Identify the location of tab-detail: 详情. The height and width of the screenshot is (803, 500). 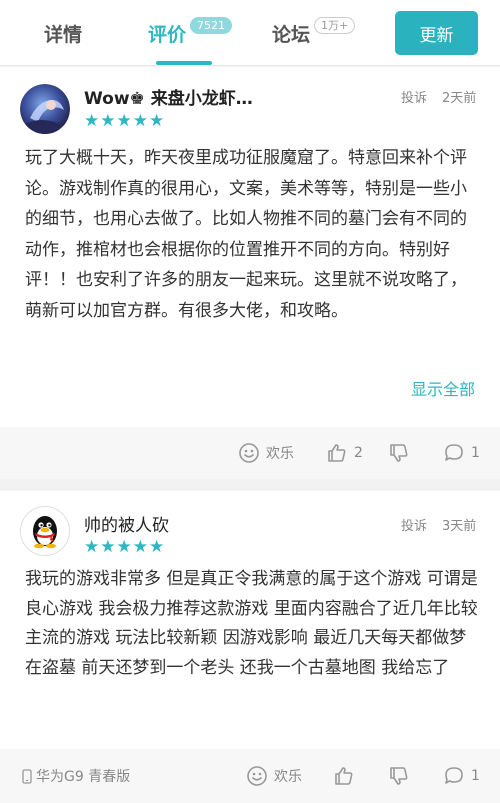
(63, 33).